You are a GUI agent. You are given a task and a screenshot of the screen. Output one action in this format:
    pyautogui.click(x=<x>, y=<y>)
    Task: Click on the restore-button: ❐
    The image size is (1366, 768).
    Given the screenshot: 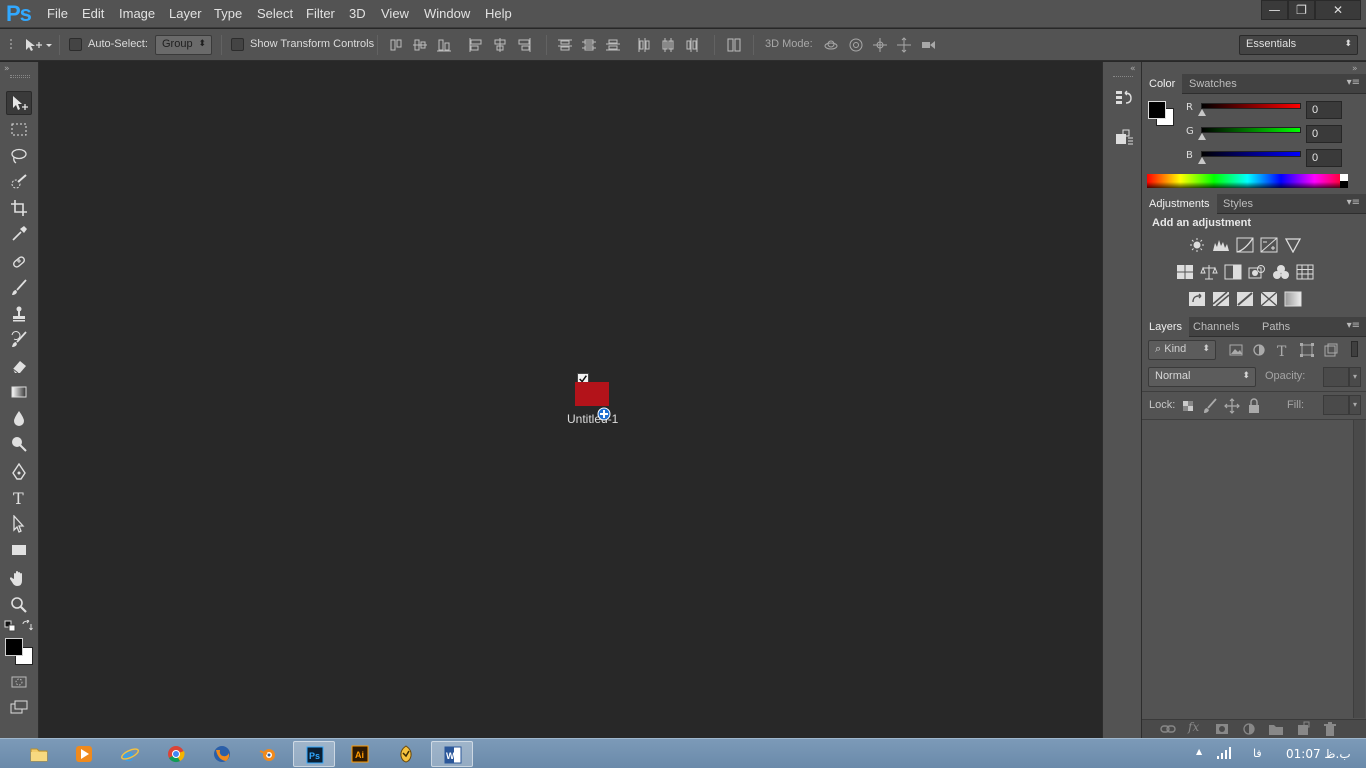 What is the action you would take?
    pyautogui.click(x=1301, y=10)
    